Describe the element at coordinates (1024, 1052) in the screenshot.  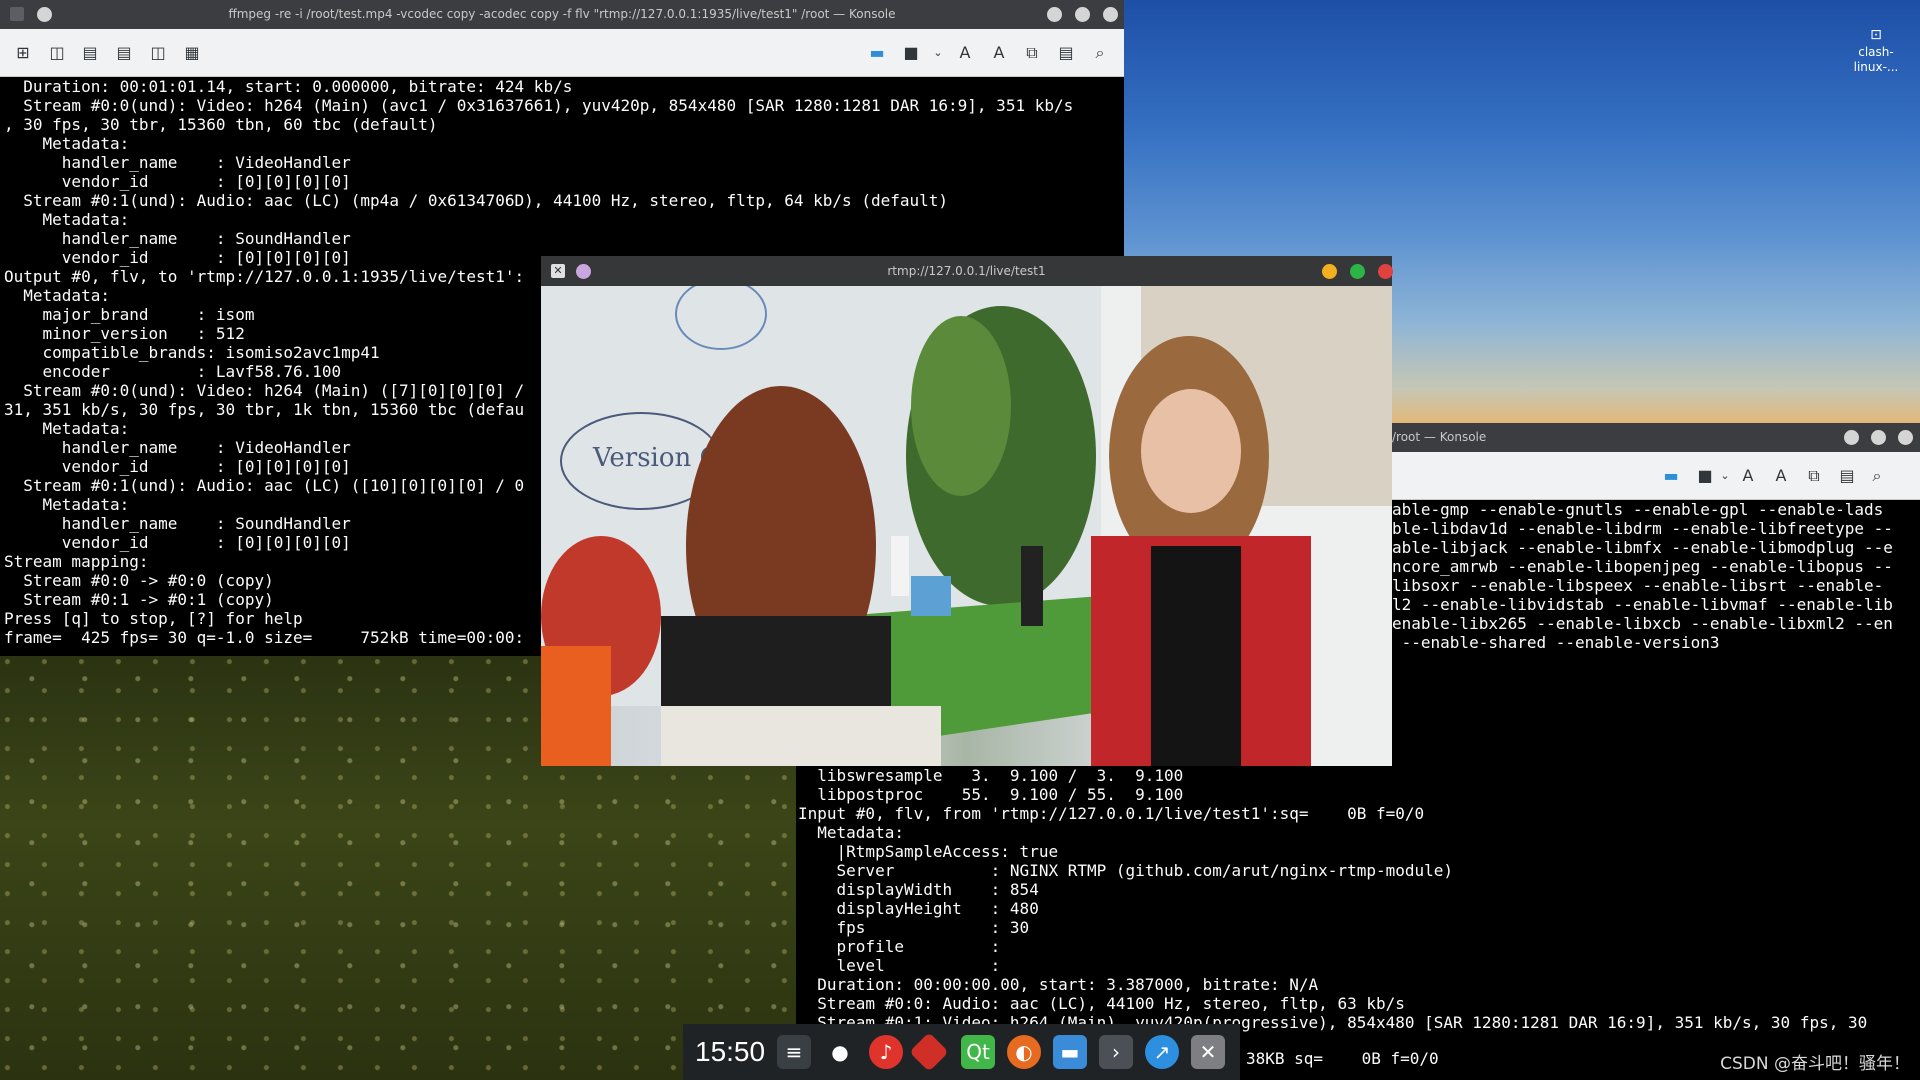
I see `firefox-icon: ◐` at that location.